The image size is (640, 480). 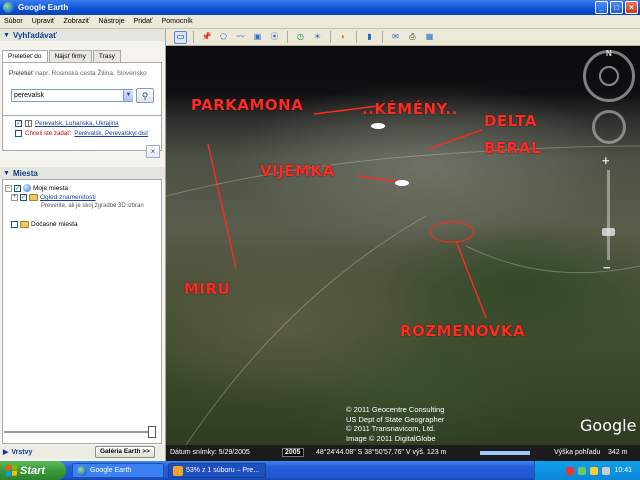 What do you see at coordinates (8, 188) in the screenshot?
I see `collapse-icon: −` at bounding box center [8, 188].